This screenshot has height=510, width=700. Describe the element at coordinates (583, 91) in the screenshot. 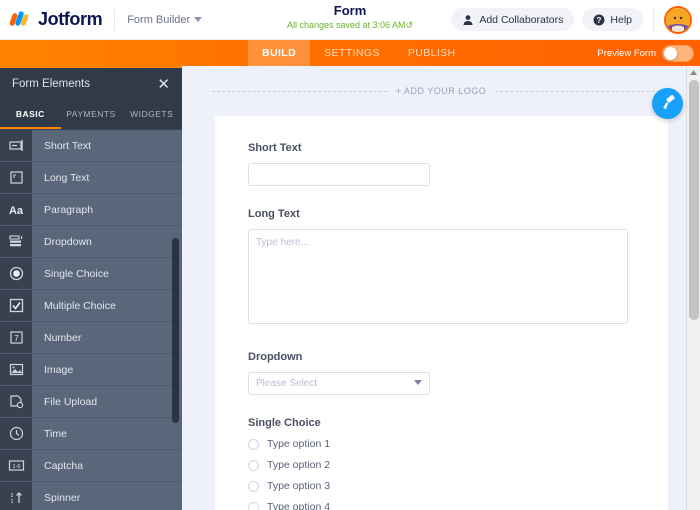

I see `logo-dash-right` at that location.